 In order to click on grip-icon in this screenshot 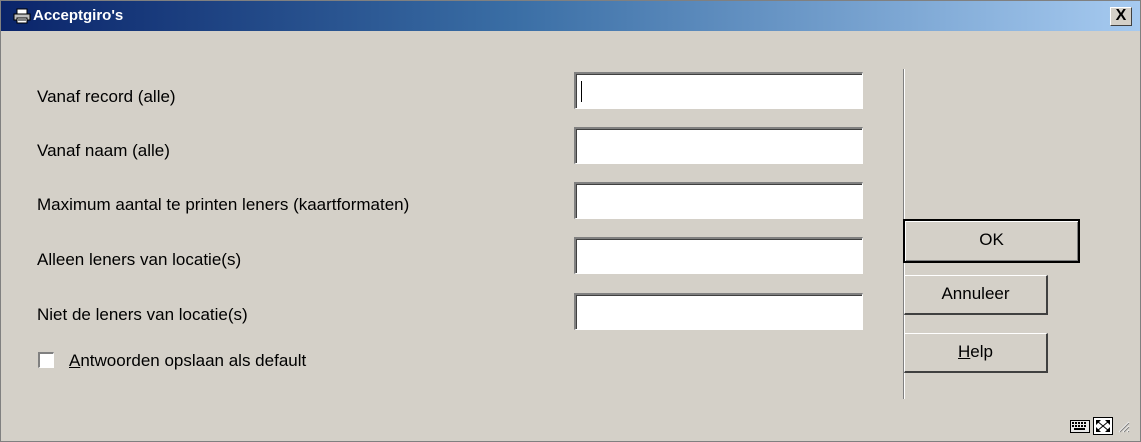, I will do `click(1123, 426)`.